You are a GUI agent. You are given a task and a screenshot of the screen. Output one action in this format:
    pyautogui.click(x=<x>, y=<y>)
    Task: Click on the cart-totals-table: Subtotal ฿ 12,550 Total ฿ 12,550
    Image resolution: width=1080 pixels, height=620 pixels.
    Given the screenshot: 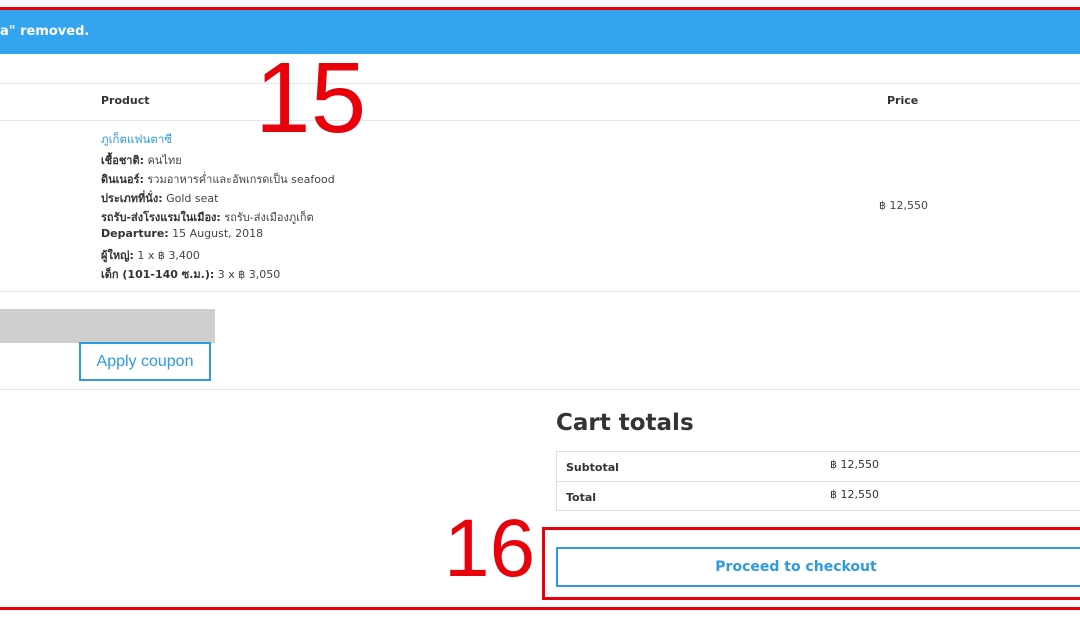 What is the action you would take?
    pyautogui.click(x=818, y=481)
    